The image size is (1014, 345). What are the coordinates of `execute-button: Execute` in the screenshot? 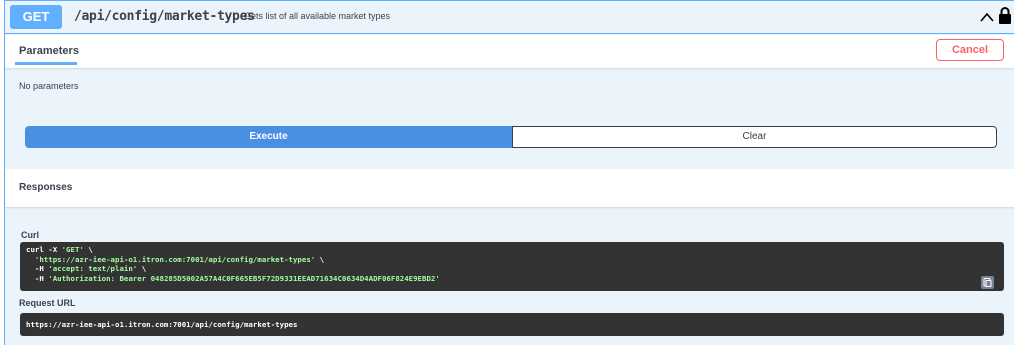 It's located at (268, 137).